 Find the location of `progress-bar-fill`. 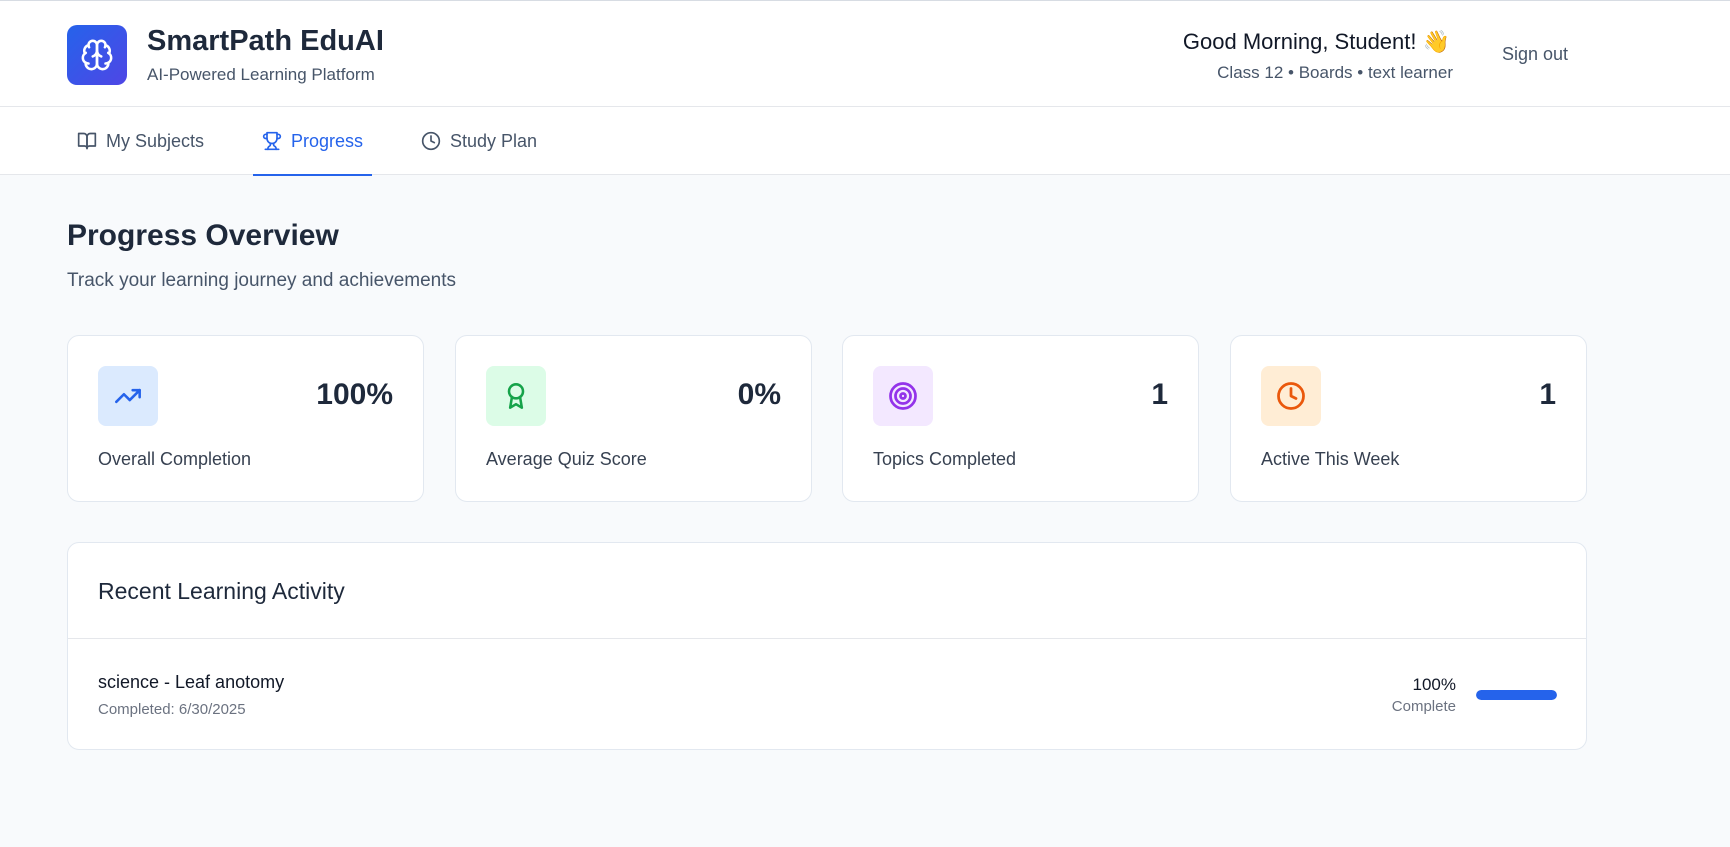

progress-bar-fill is located at coordinates (1516, 695).